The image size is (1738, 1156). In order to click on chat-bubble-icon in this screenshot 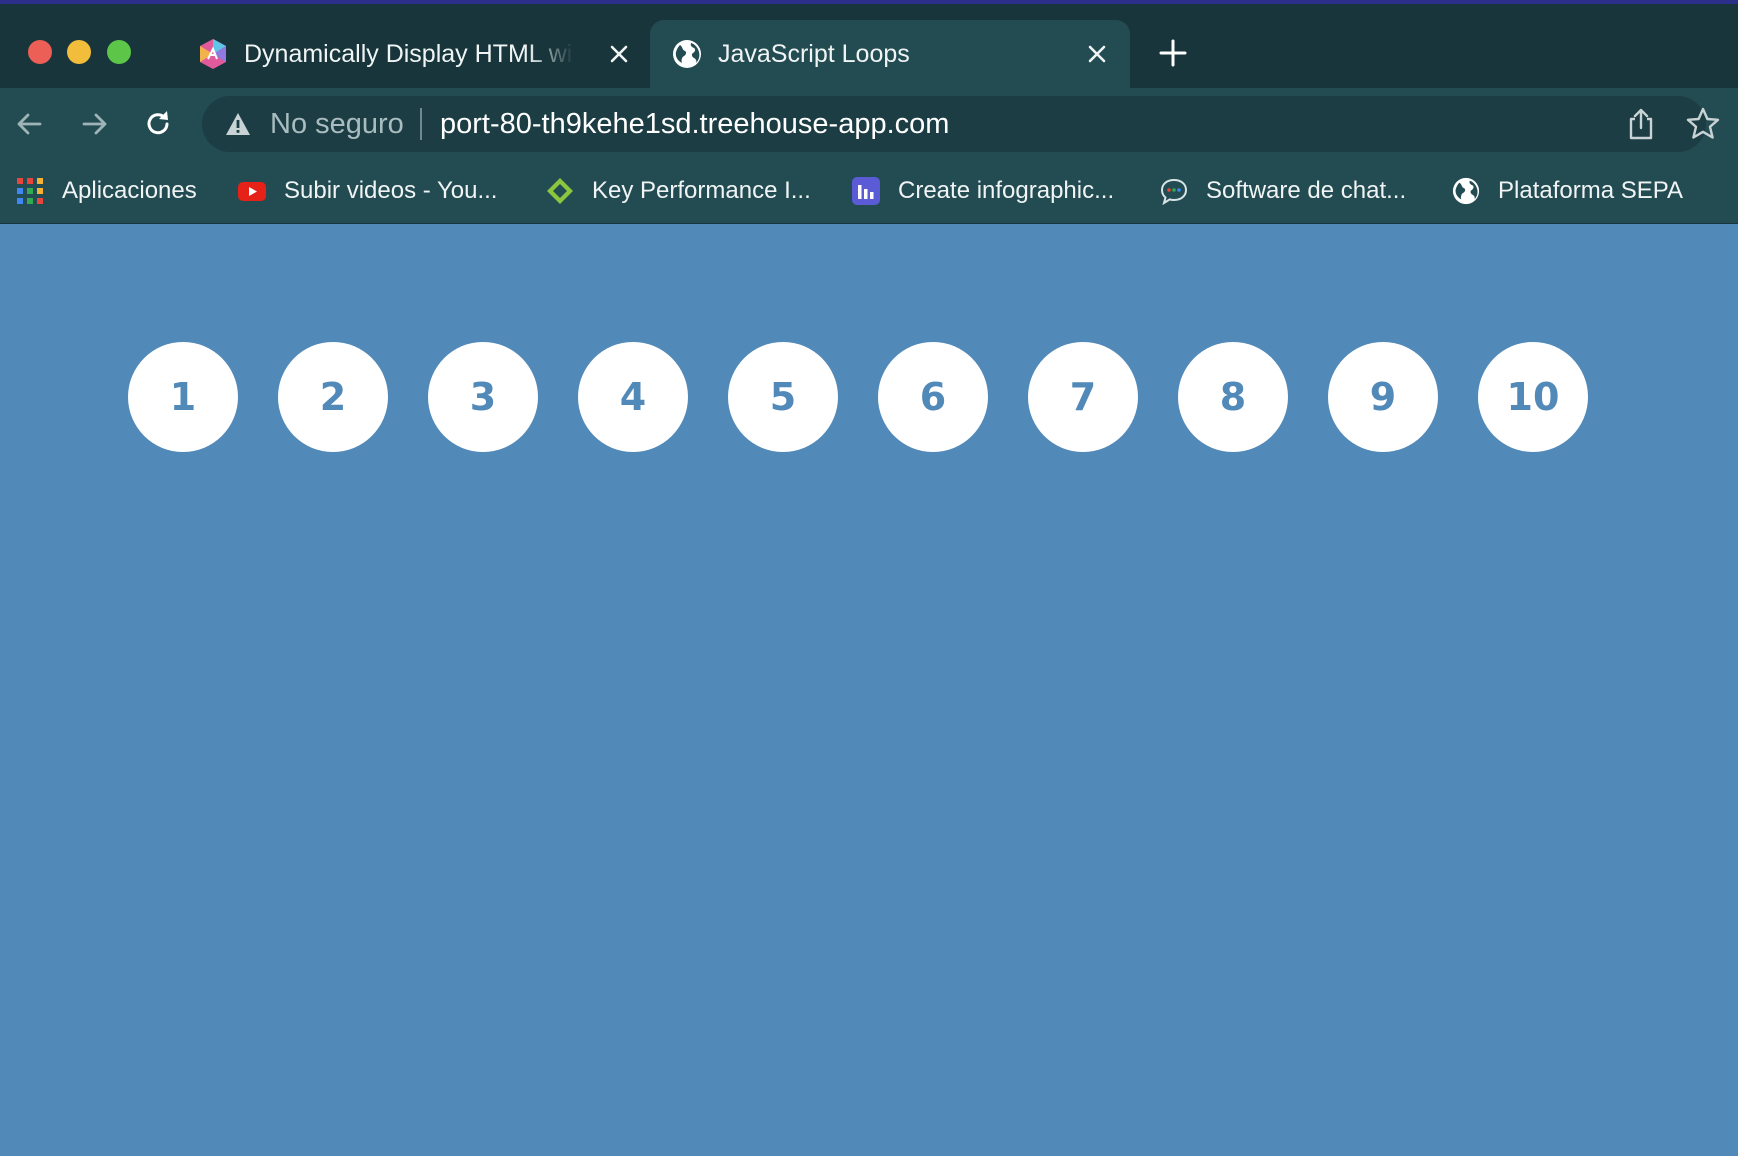, I will do `click(1174, 191)`.